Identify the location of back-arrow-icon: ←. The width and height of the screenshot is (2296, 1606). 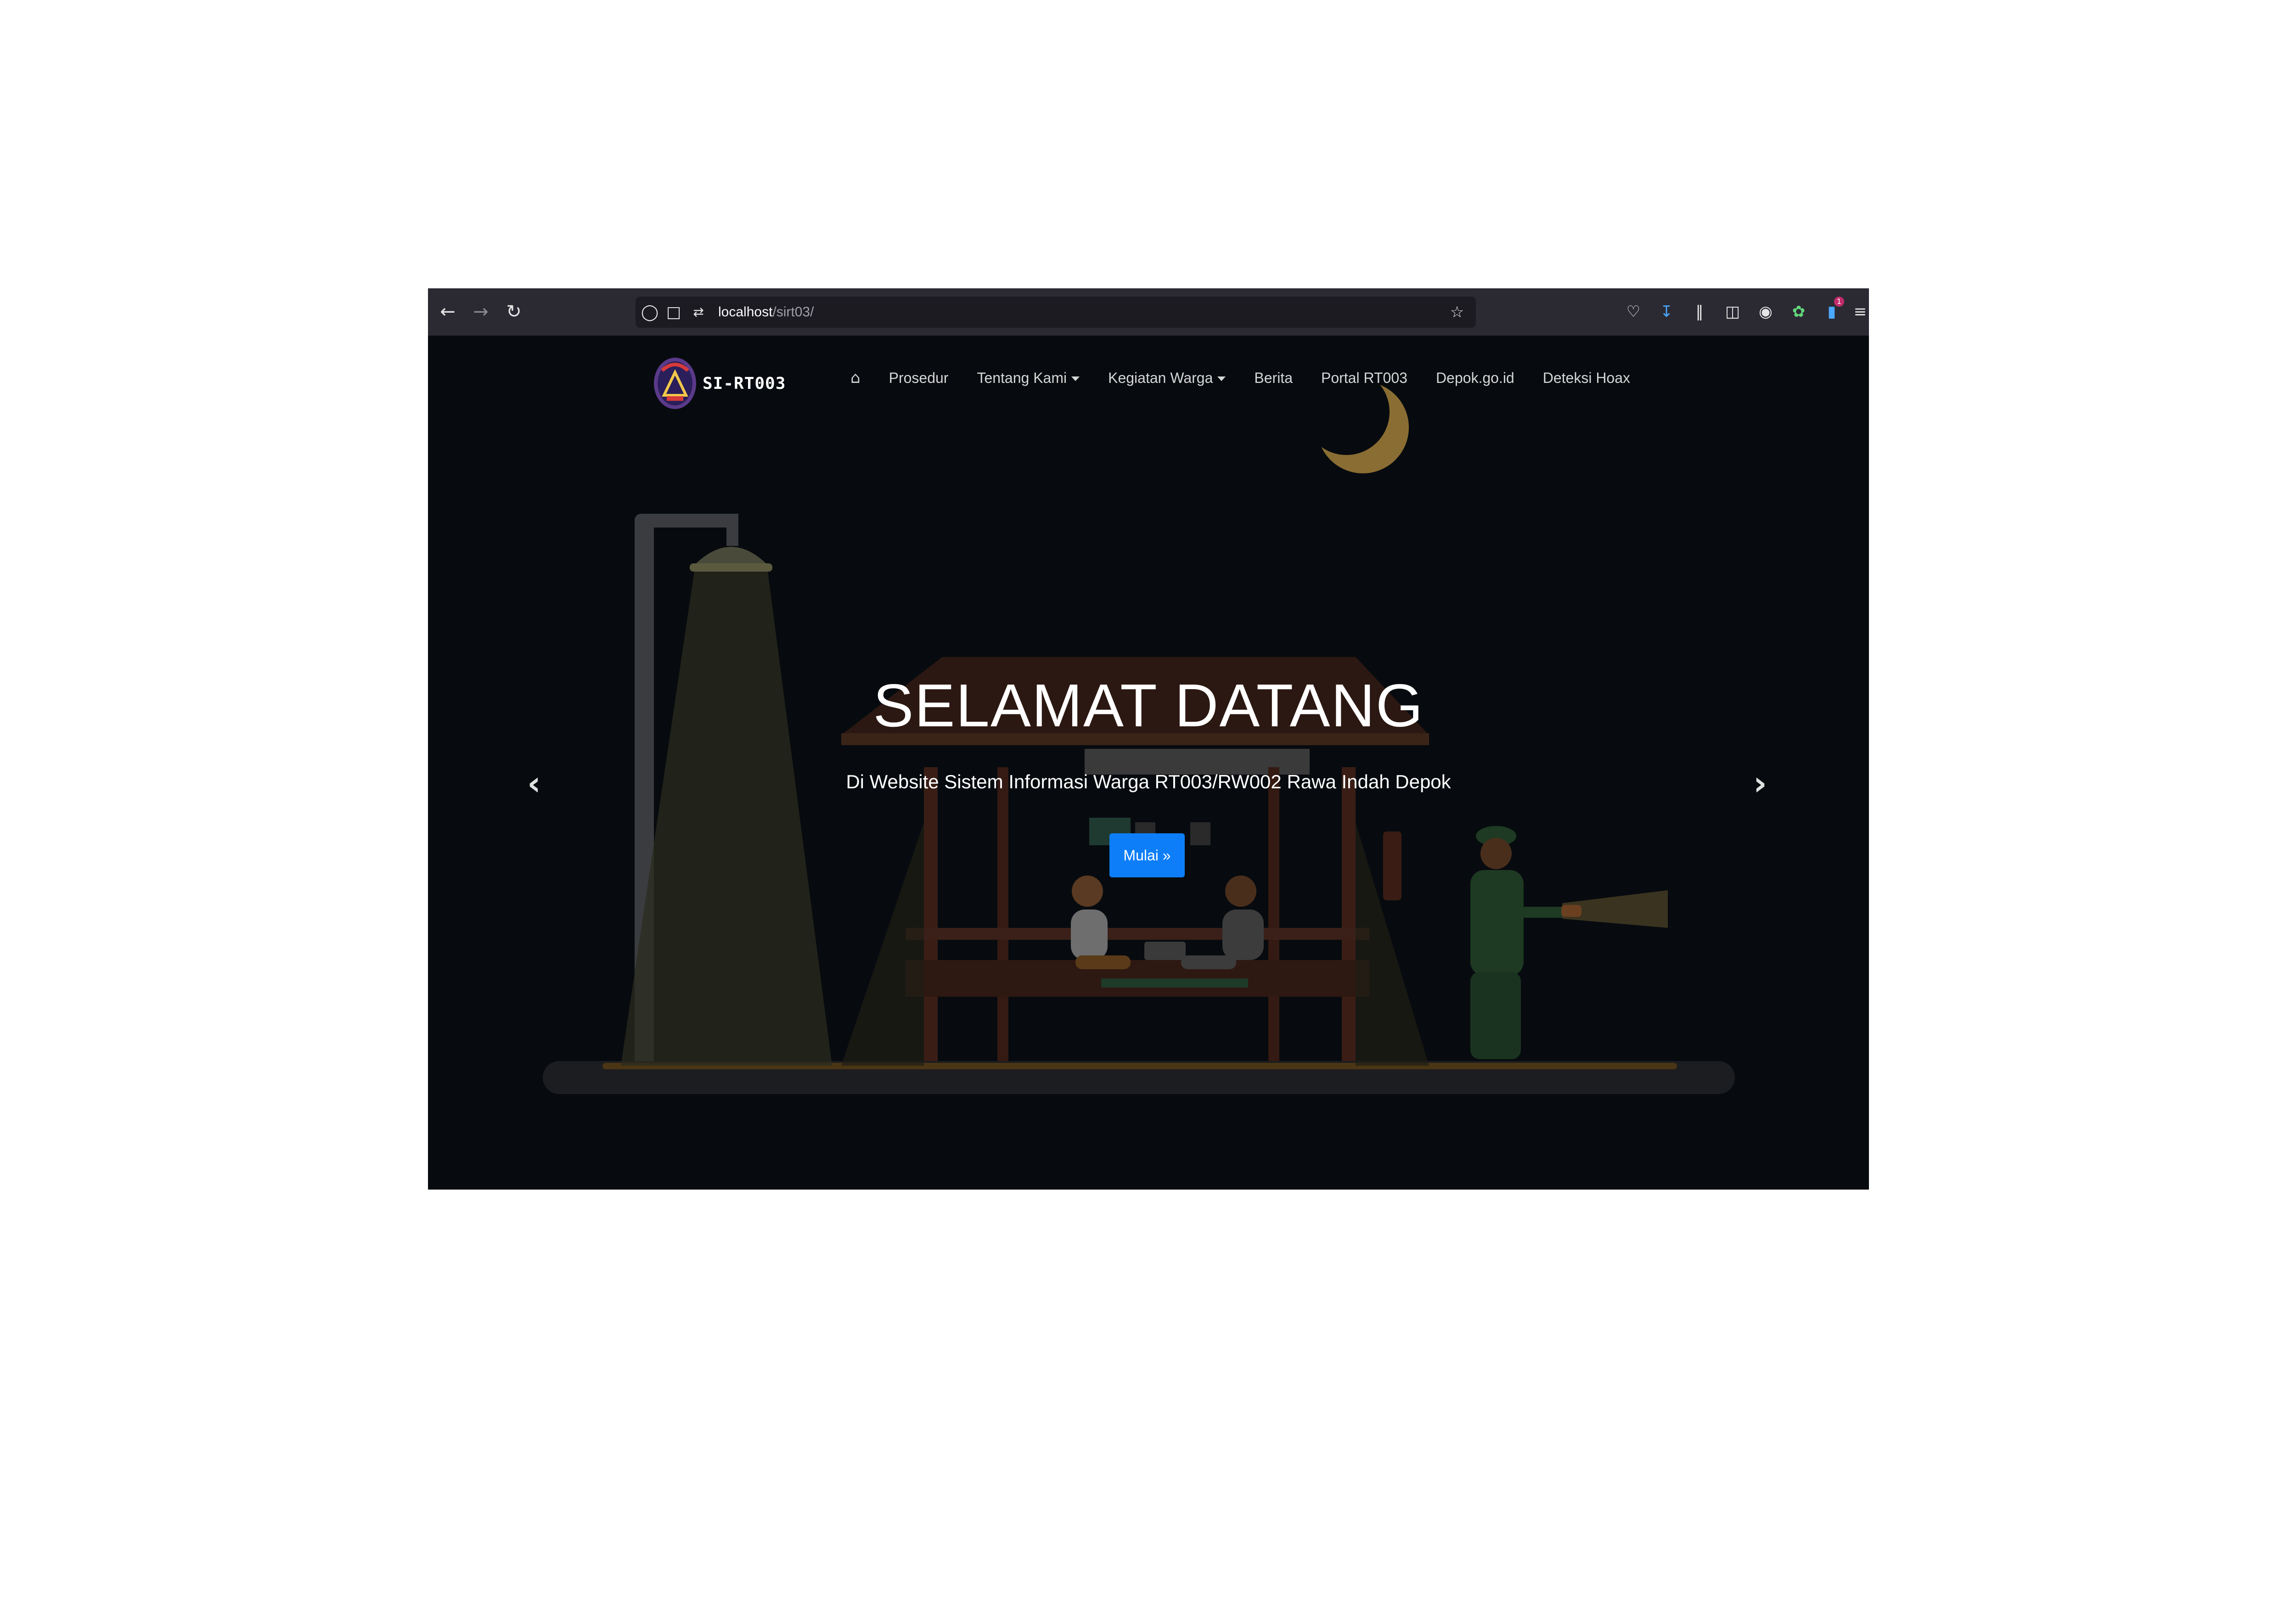
(448, 311).